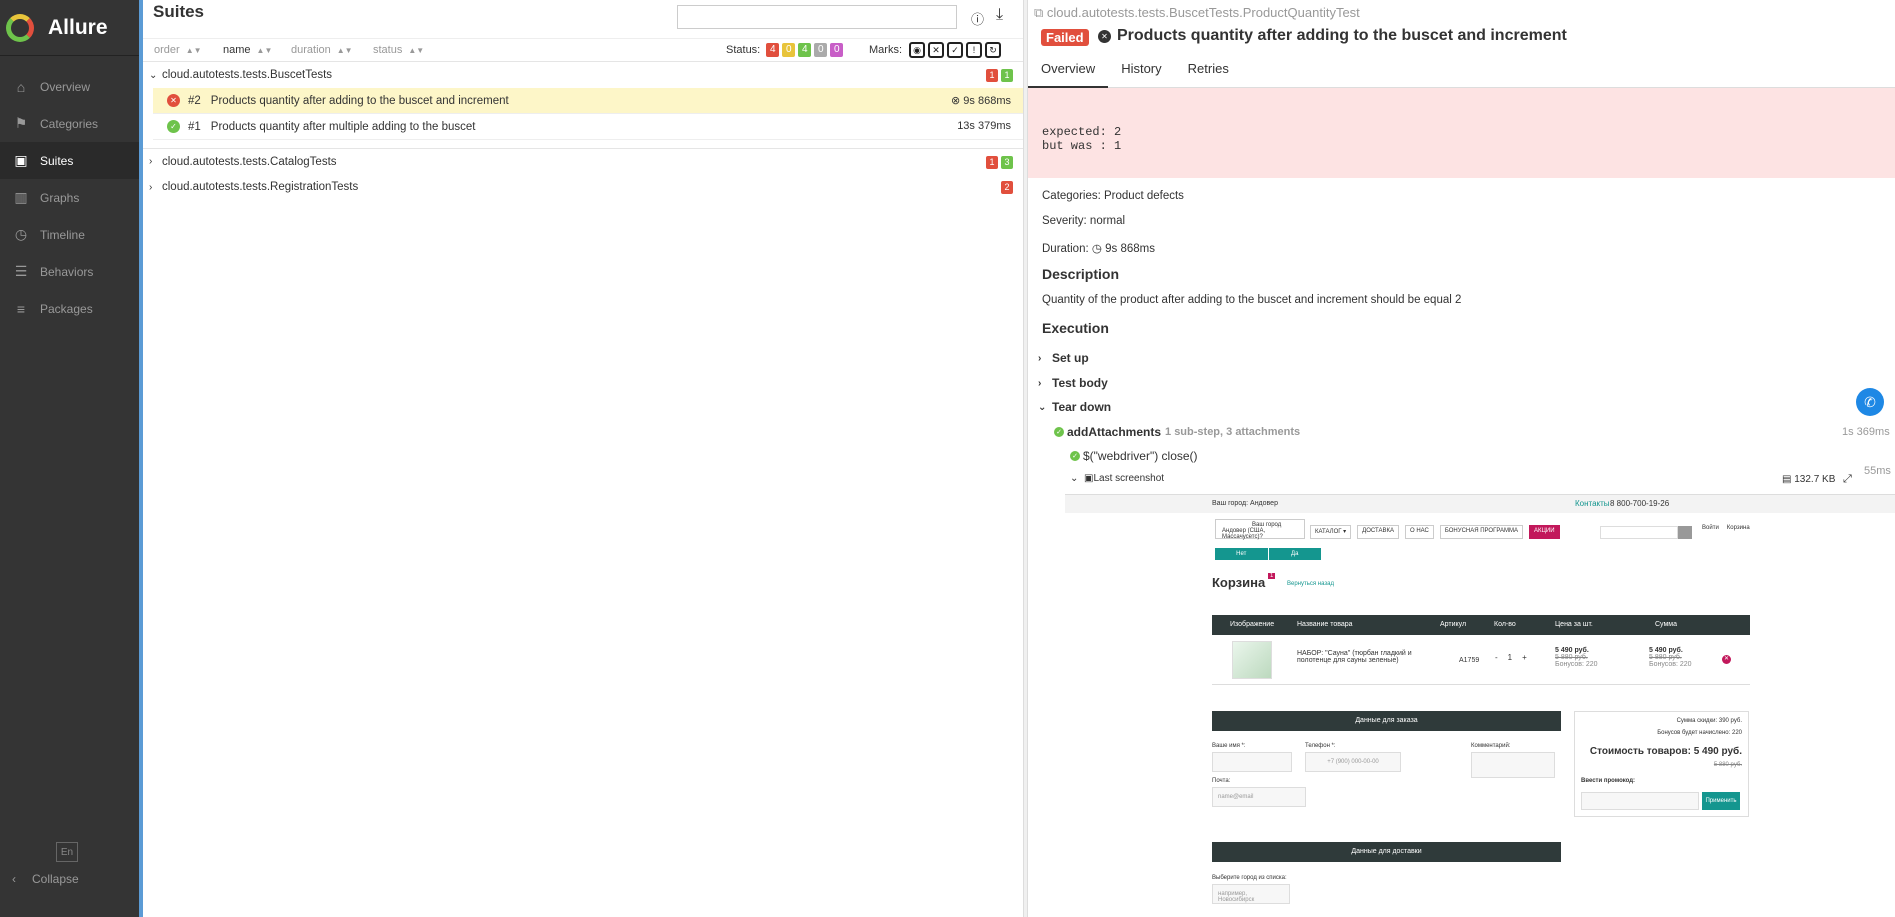 This screenshot has height=917, width=1895. I want to click on phone-icon: ✆, so click(1870, 402).